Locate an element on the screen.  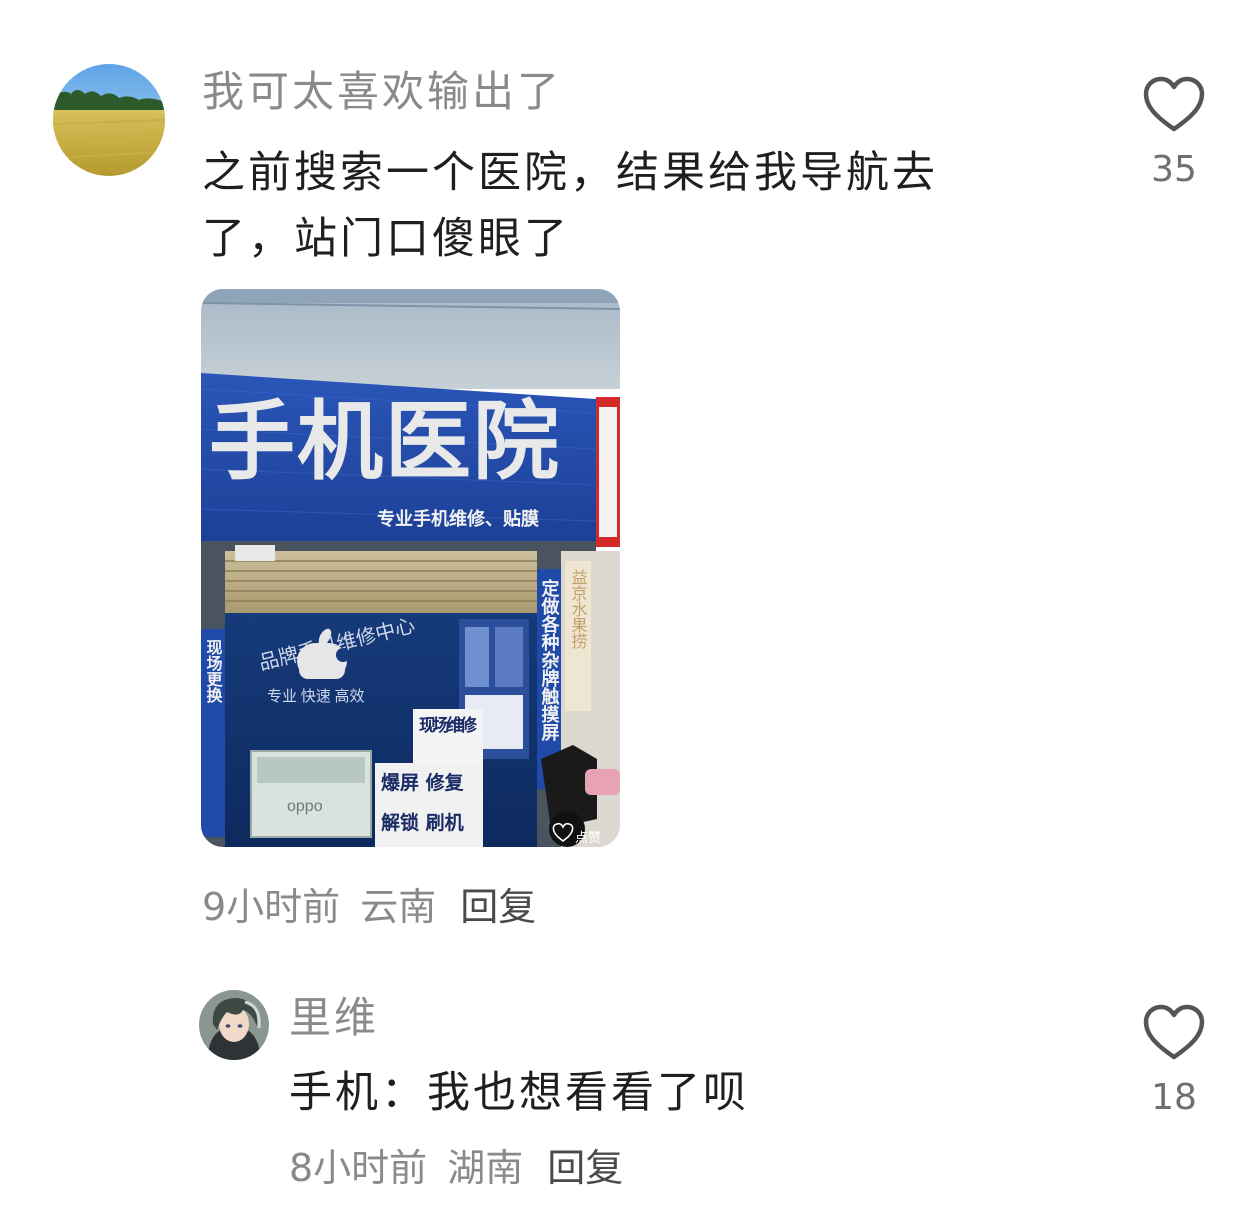
like-button: 18 is located at coordinates (1174, 1062).